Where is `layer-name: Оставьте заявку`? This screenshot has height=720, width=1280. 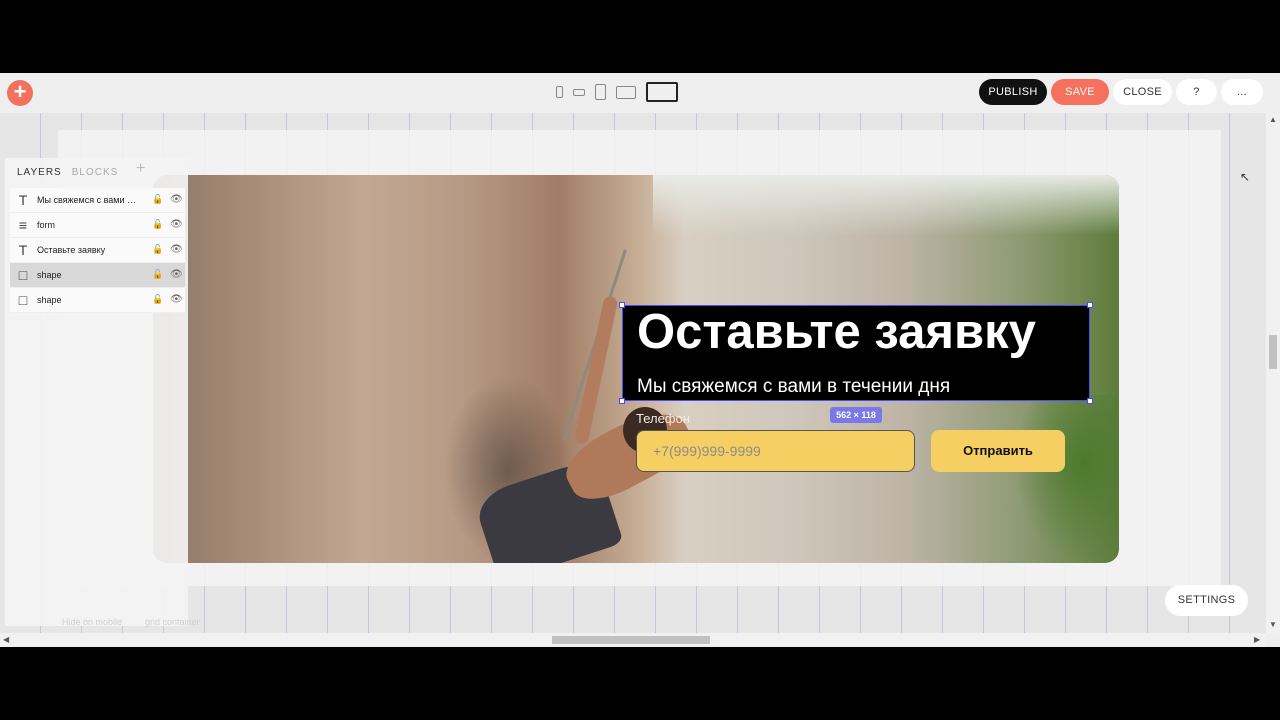
layer-name: Оставьте заявку is located at coordinates (71, 250).